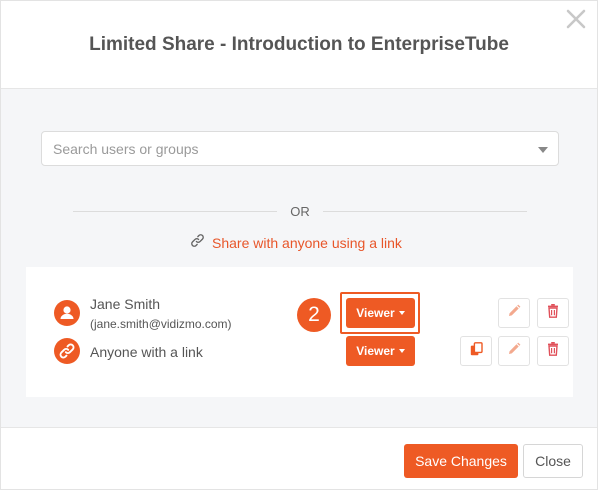 Image resolution: width=598 pixels, height=490 pixels. I want to click on search-placeholder: Search users or groups, so click(126, 149).